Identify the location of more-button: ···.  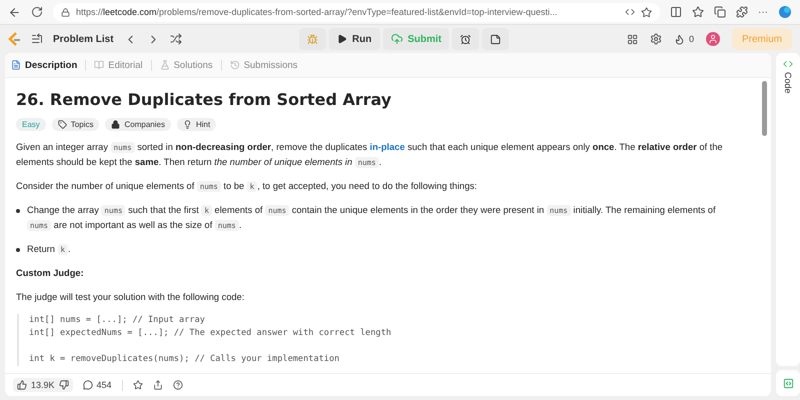
(763, 12).